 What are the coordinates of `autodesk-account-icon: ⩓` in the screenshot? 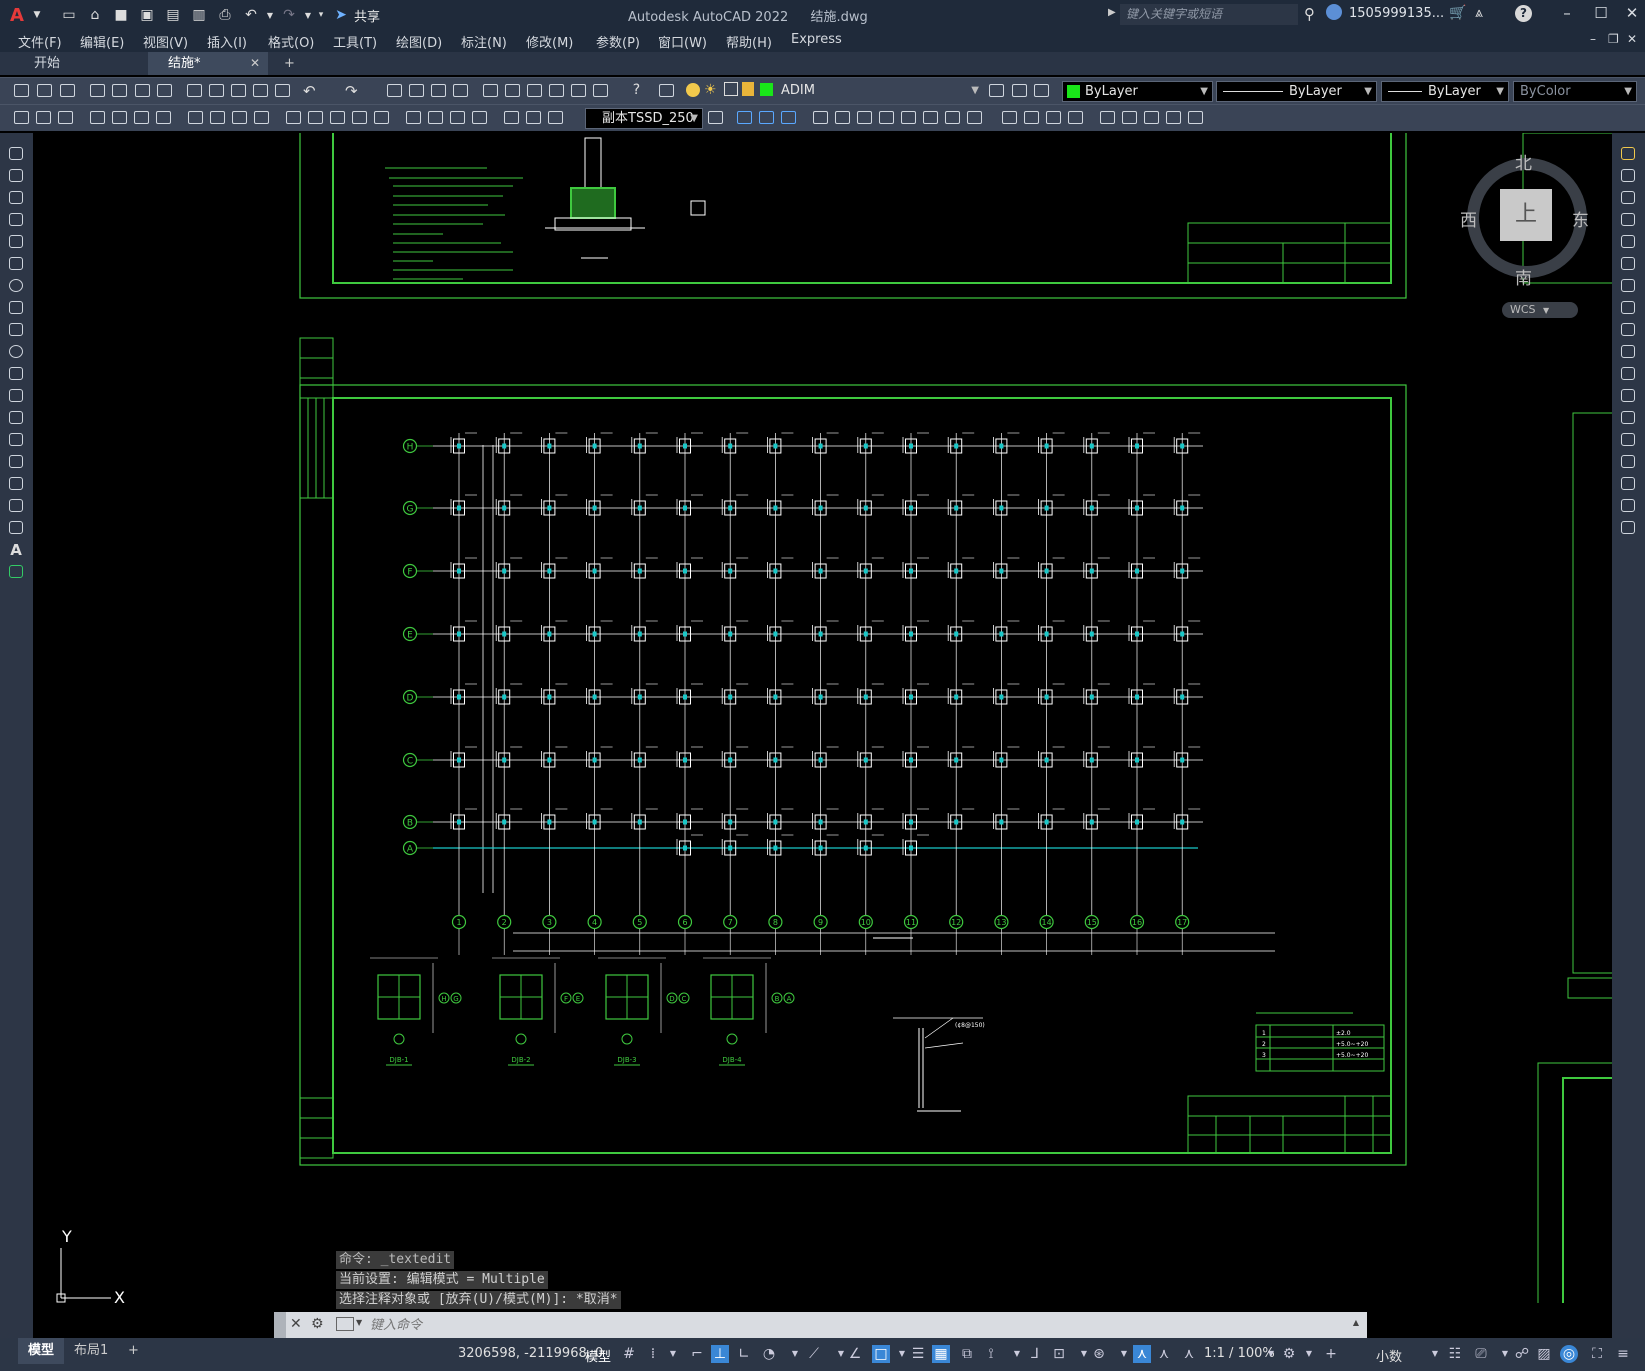 It's located at (1479, 13).